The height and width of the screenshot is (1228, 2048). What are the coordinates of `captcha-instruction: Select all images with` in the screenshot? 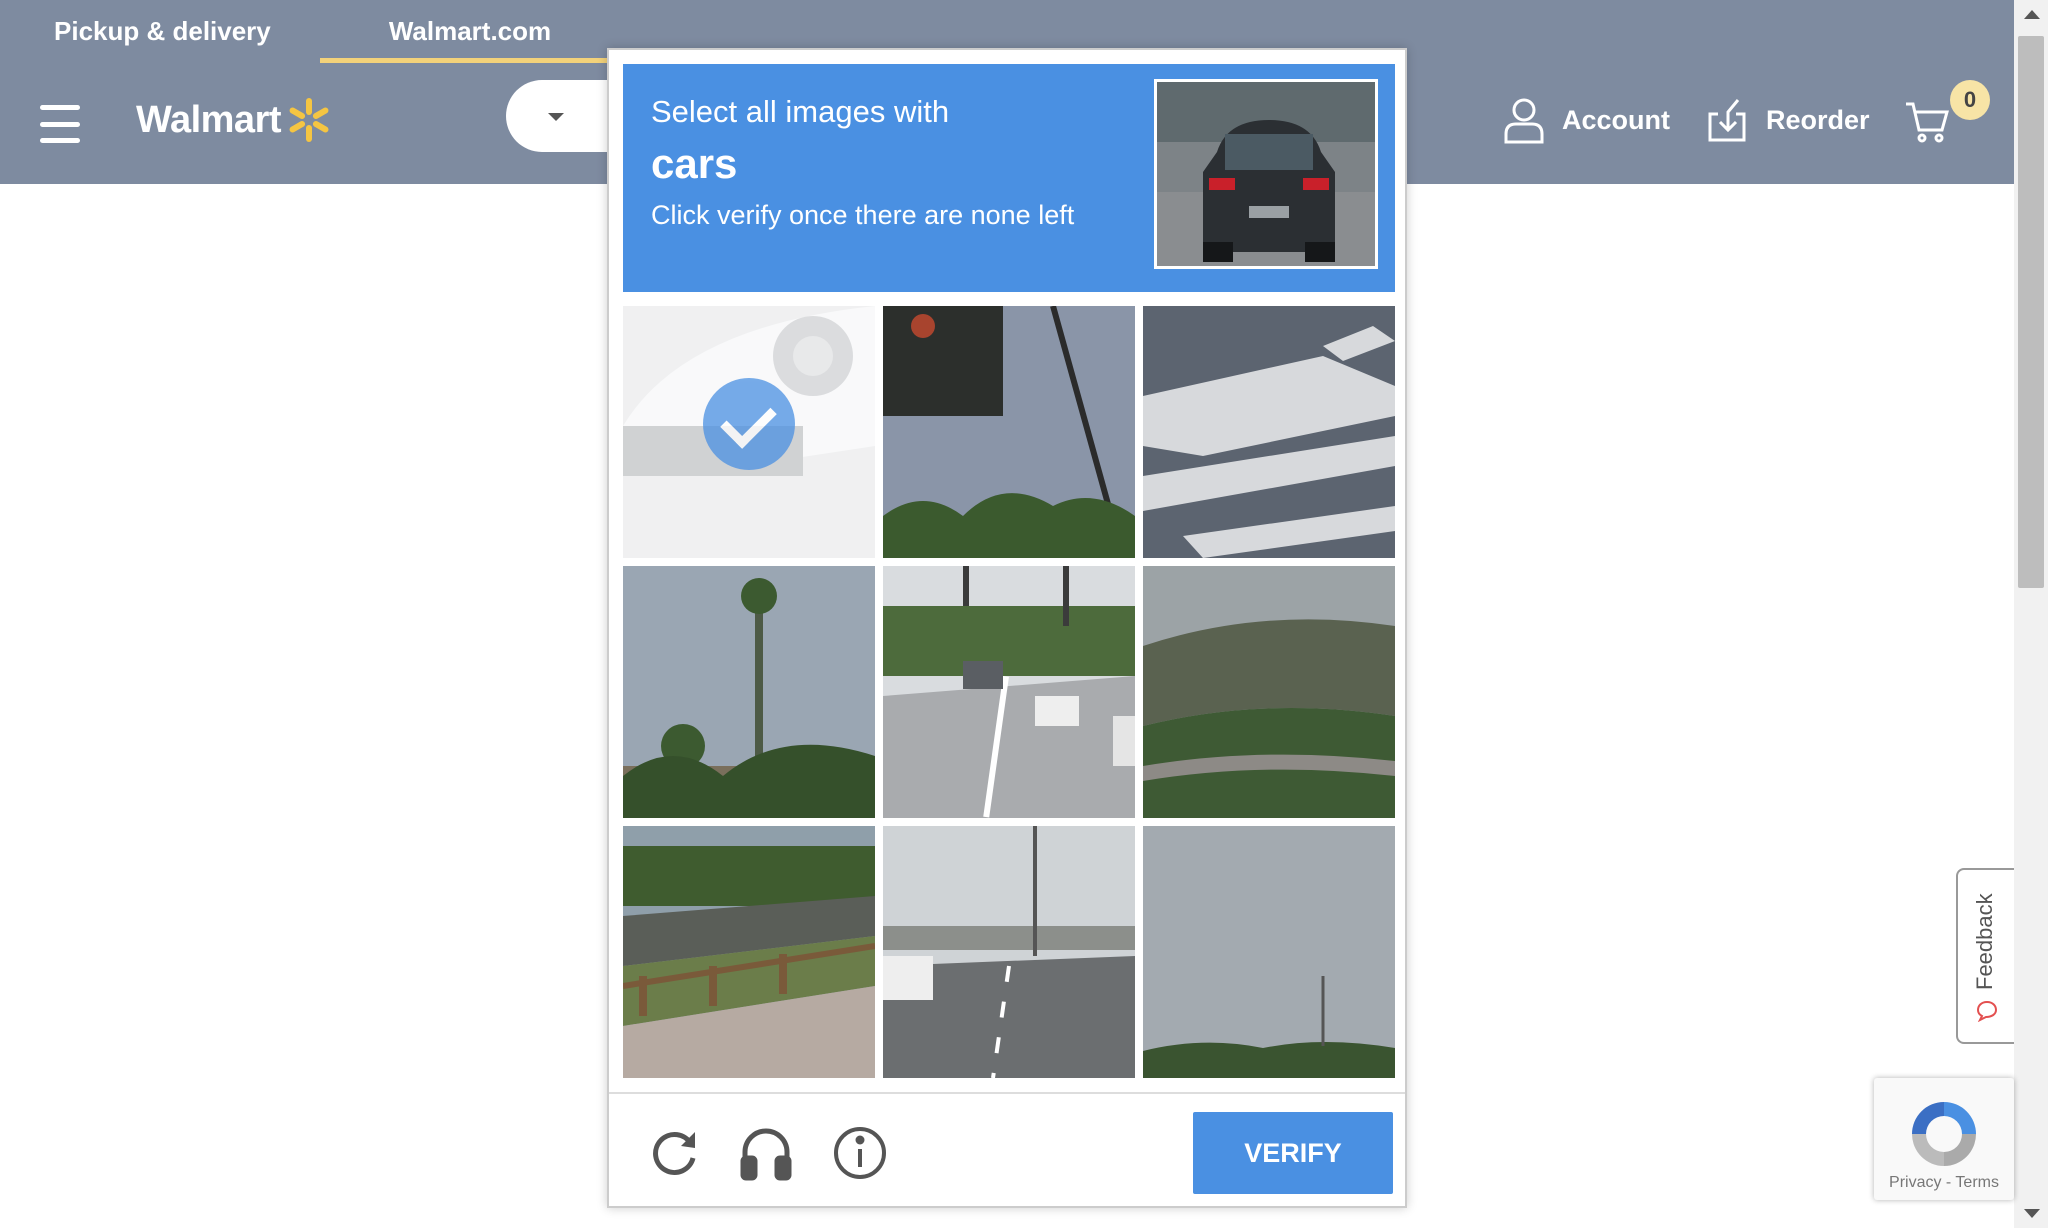 It's located at (800, 111).